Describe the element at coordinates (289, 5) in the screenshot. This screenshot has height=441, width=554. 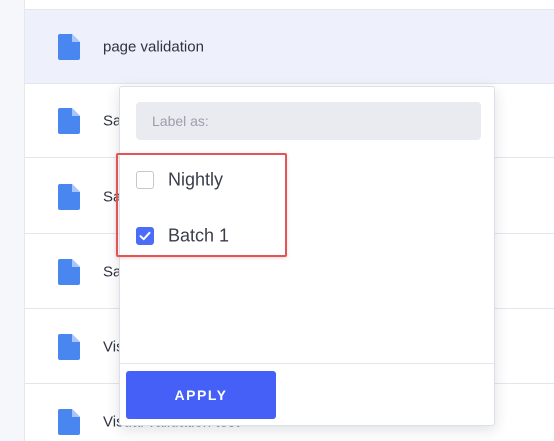
I see `file-row` at that location.